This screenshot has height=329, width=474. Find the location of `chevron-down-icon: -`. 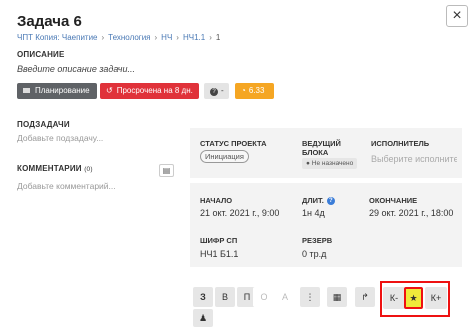

chevron-down-icon: - is located at coordinates (222, 90).